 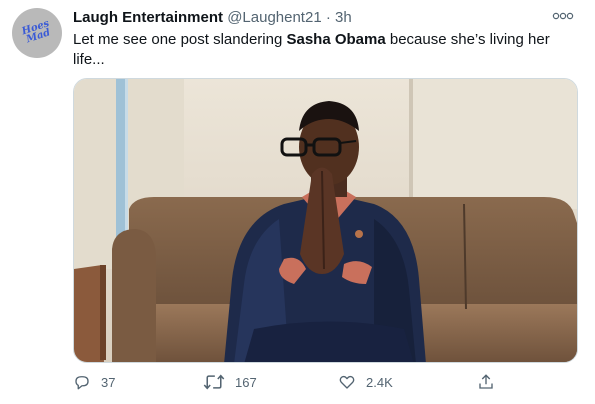 I want to click on avatar-logo-text: Hoes Mad, so click(x=36, y=32).